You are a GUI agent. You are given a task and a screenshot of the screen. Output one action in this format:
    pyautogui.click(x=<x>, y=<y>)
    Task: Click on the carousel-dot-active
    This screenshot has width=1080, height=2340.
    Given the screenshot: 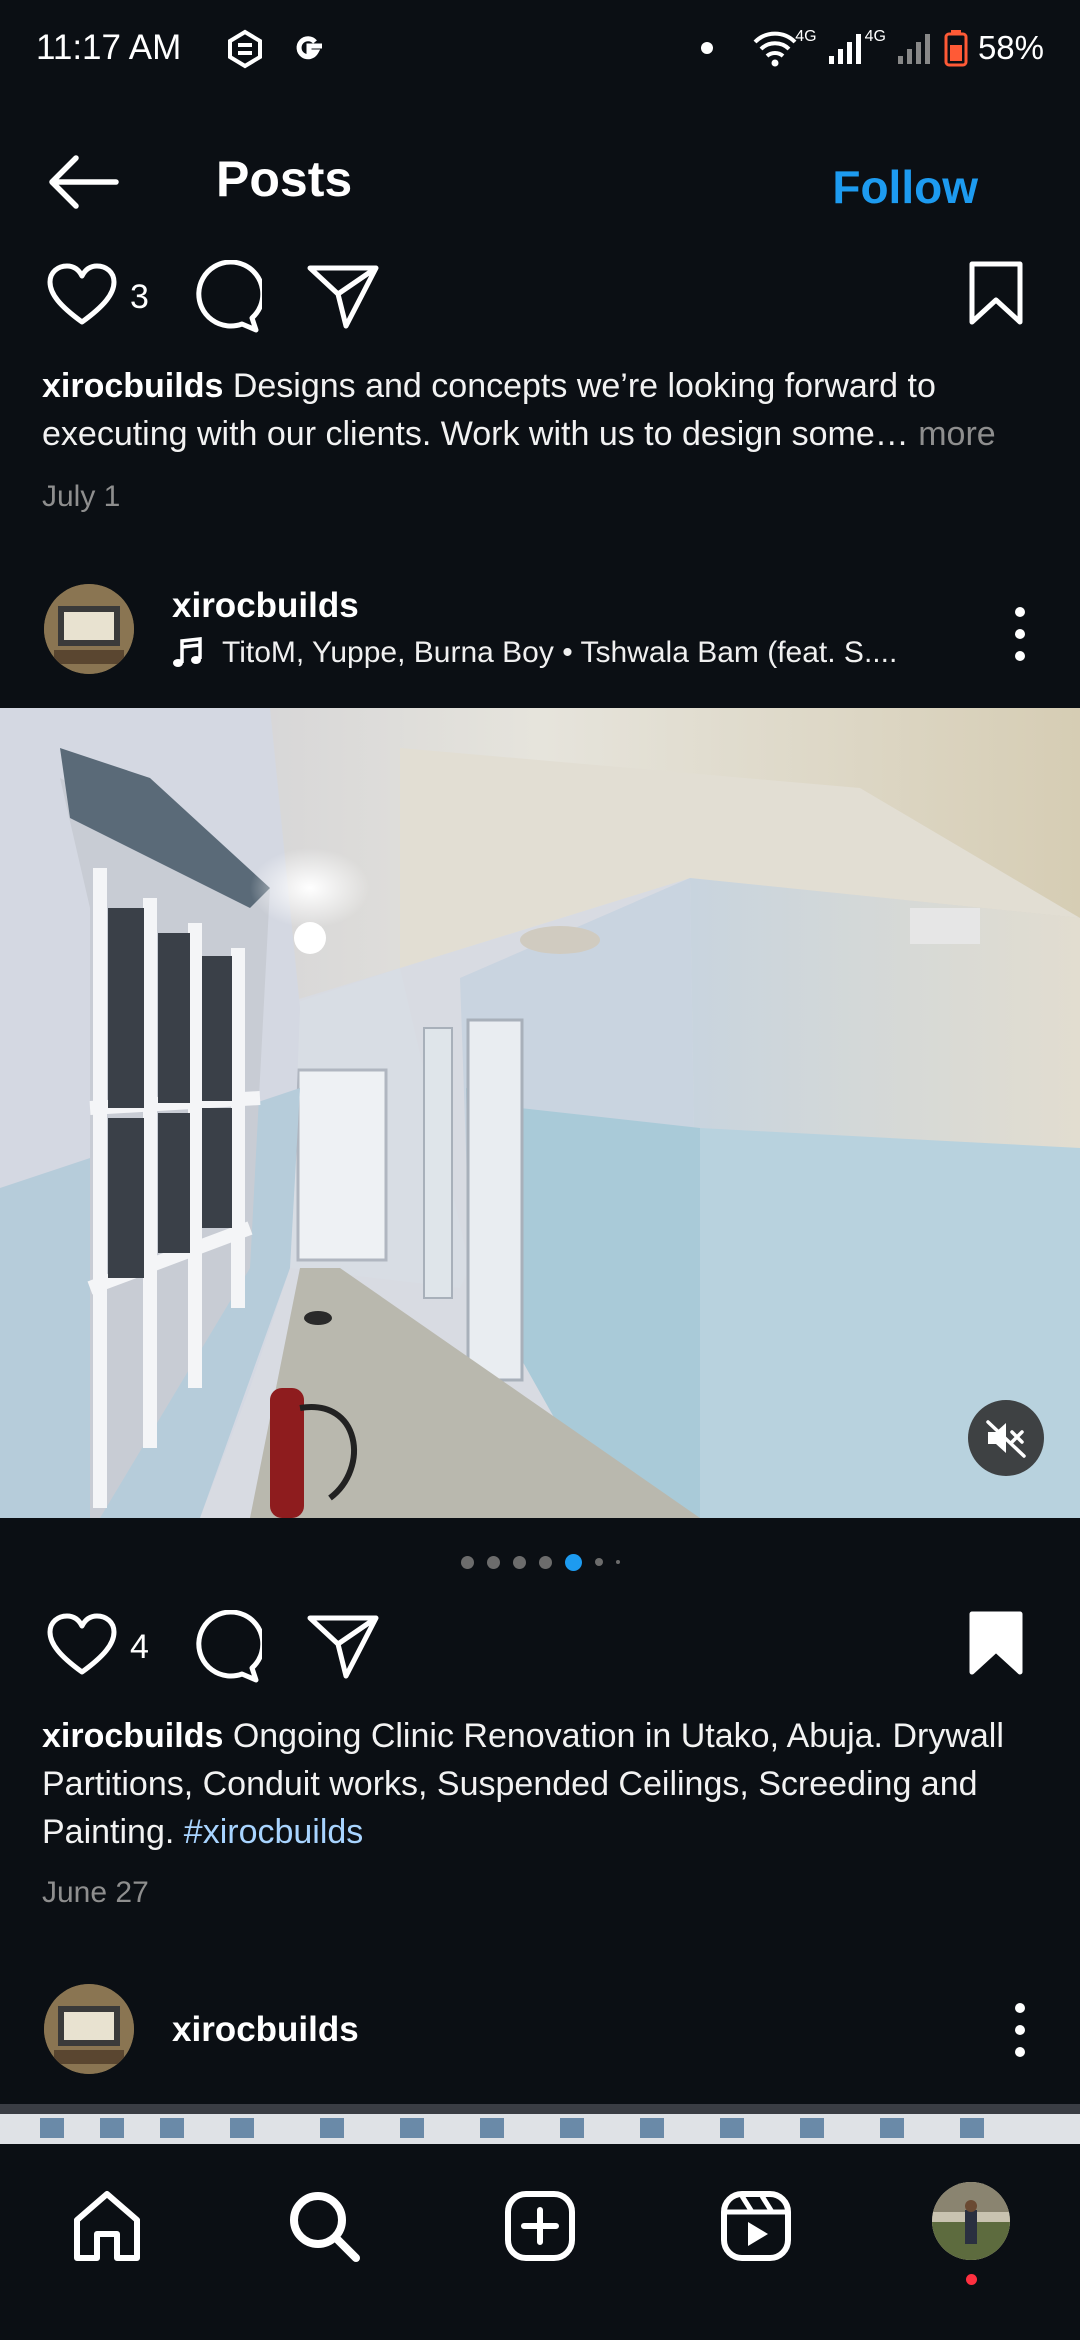 What is the action you would take?
    pyautogui.click(x=573, y=1562)
    